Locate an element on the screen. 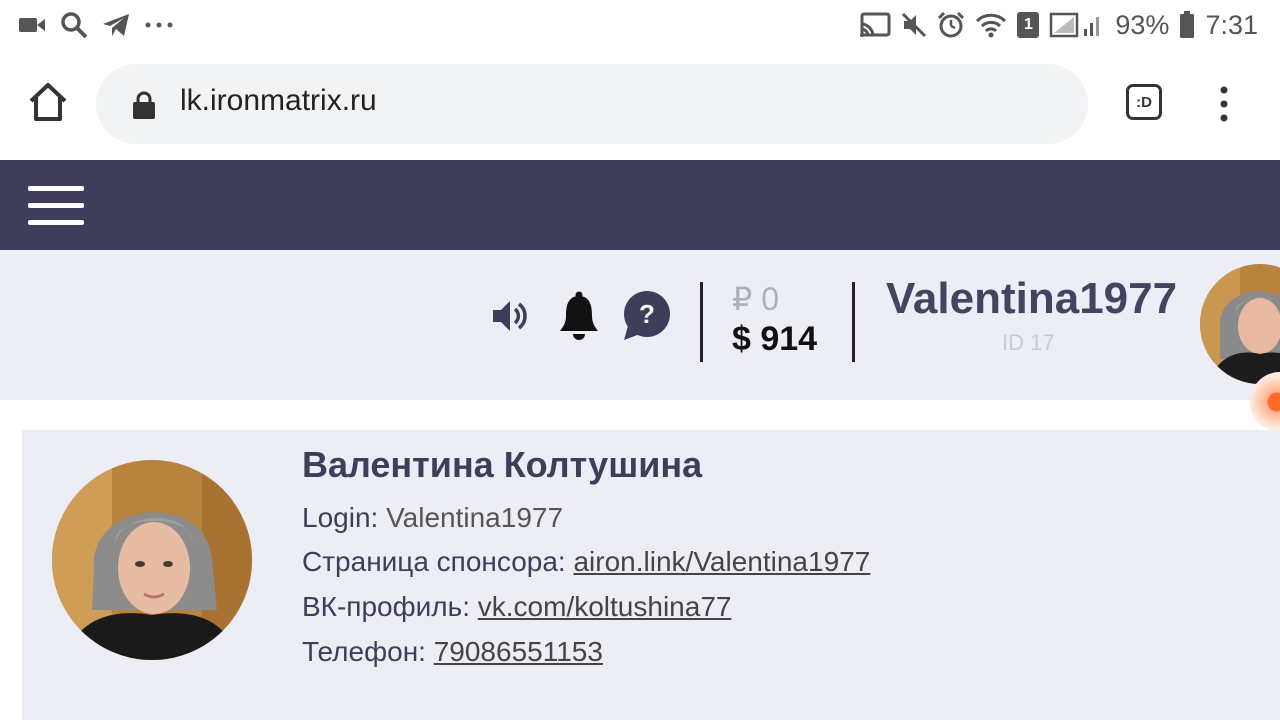 This screenshot has height=720, width=1280. video-camera-icon is located at coordinates (32, 25).